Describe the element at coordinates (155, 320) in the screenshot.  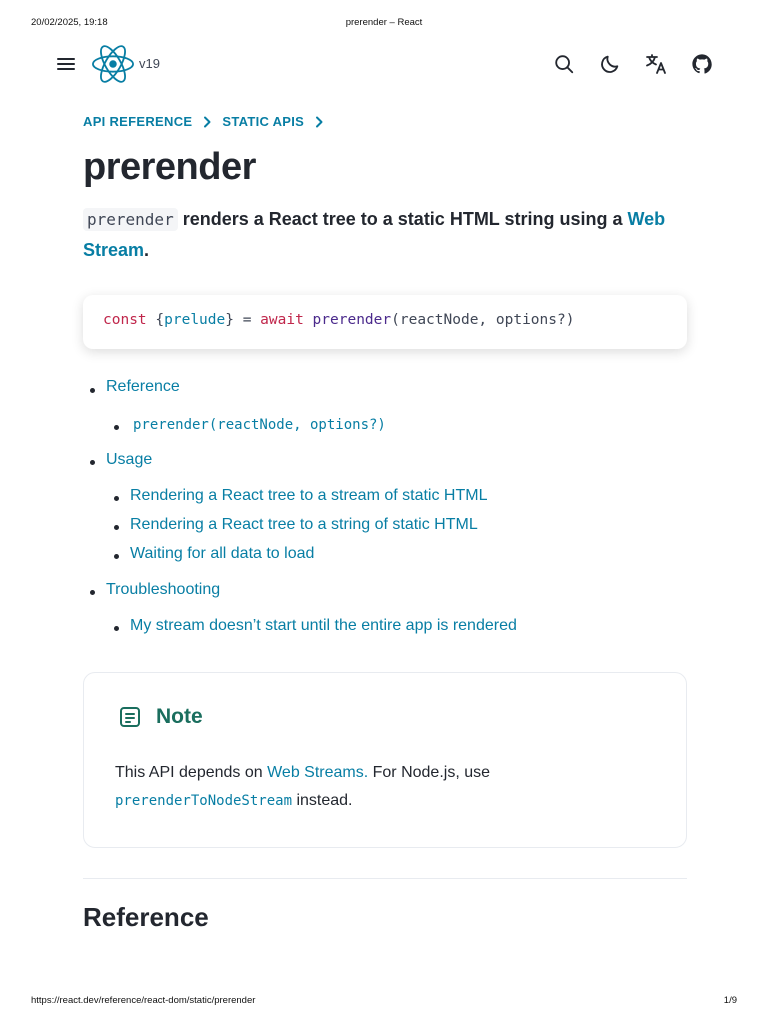
I see `code-brace-open: {` at that location.